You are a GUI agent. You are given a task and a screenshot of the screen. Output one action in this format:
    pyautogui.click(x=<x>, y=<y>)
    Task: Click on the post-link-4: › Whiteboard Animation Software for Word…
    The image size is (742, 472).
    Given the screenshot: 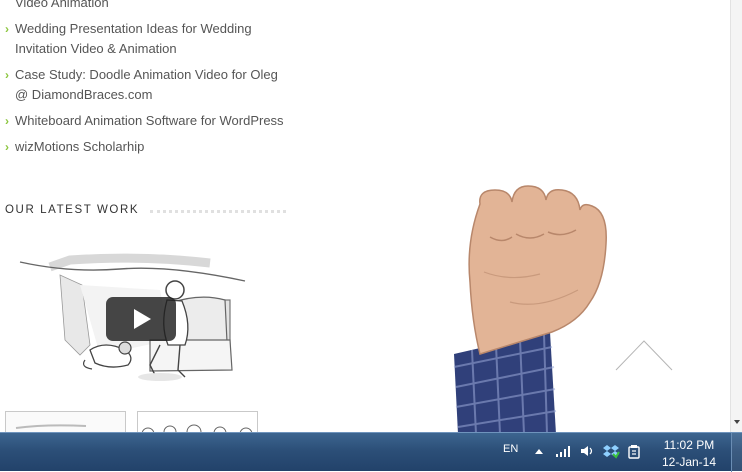 What is the action you would take?
    pyautogui.click(x=147, y=124)
    